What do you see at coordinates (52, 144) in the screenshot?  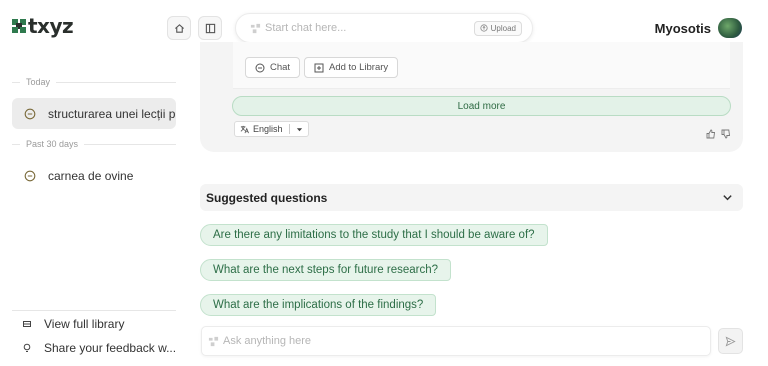 I see `section-label-past-30-days: Past 30 days` at bounding box center [52, 144].